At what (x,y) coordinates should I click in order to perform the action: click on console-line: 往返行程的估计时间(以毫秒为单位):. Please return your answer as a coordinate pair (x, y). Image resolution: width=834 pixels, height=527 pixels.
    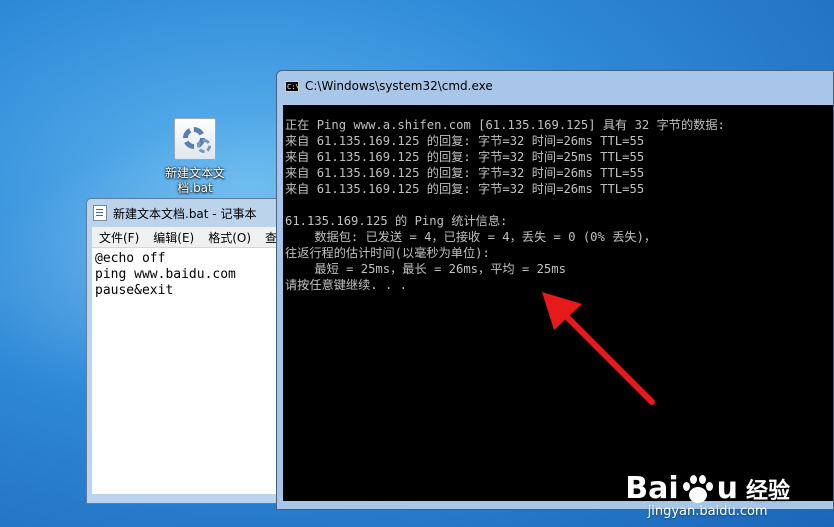
    Looking at the image, I should click on (387, 253).